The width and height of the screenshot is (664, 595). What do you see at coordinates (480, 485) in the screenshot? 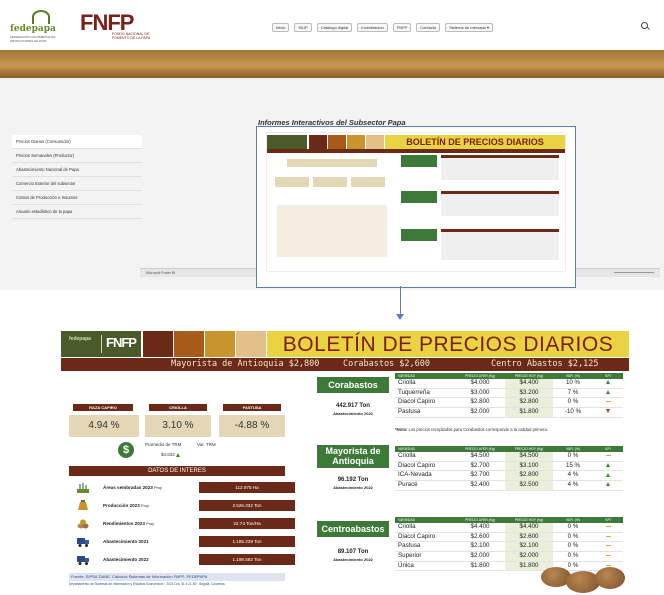
I see `cell-ayer: $2.400` at bounding box center [480, 485].